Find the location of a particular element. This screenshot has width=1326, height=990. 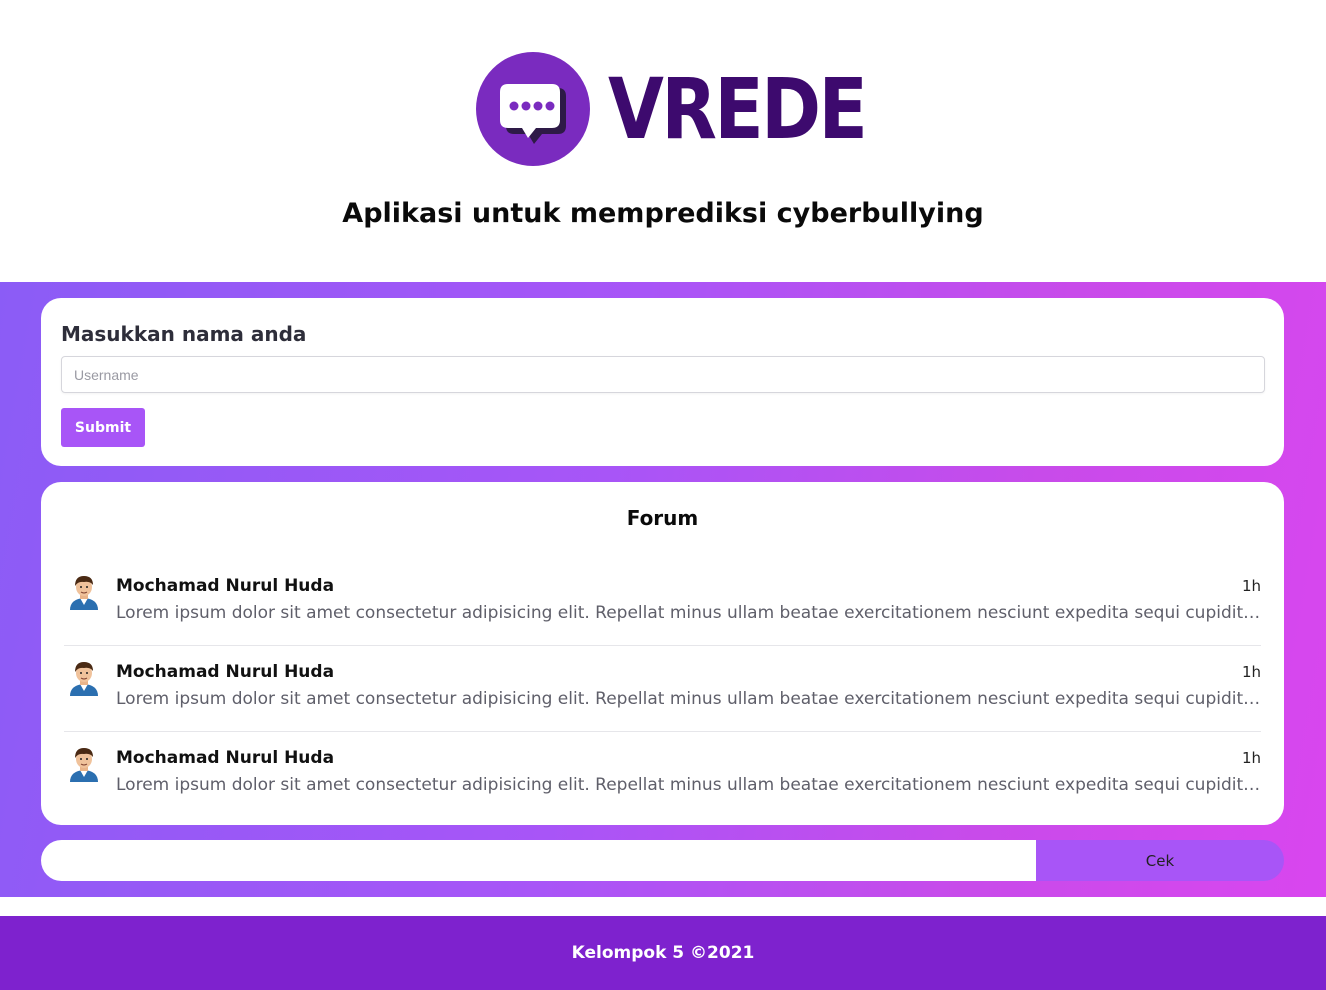

tagline: Aplikasi untuk memprediksi cyberbullying is located at coordinates (663, 213).